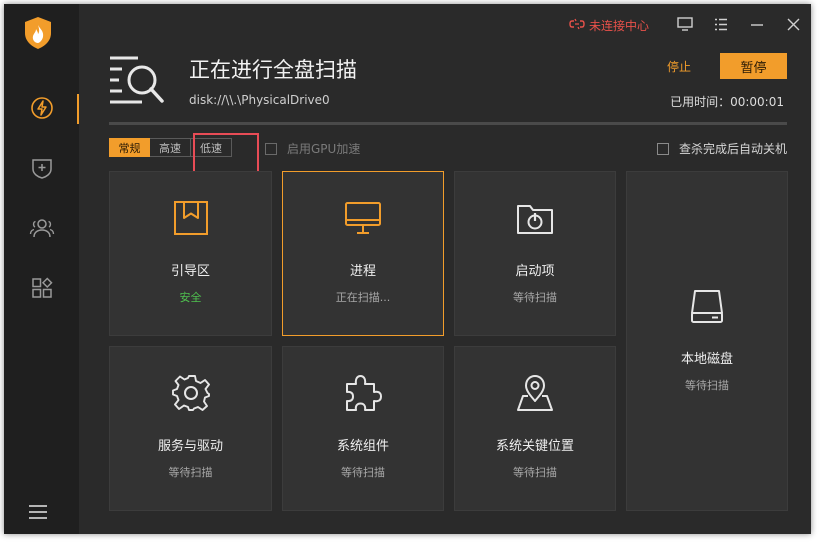  I want to click on card-startup-items: 启动项 等待扫描, so click(535, 253).